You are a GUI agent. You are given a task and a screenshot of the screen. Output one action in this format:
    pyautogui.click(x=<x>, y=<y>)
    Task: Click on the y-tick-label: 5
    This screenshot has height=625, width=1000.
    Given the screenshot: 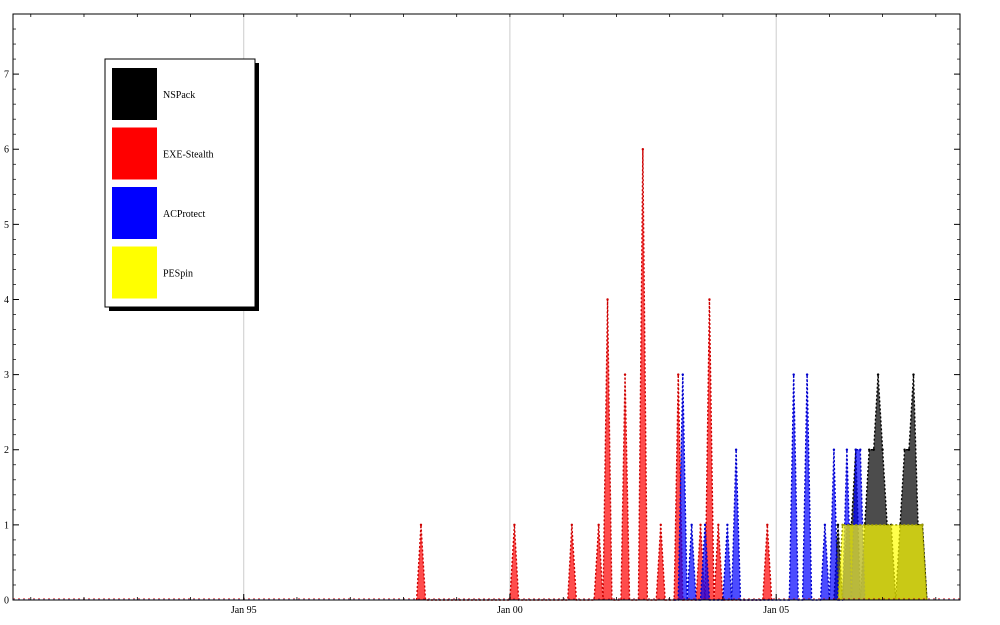 What is the action you would take?
    pyautogui.click(x=6, y=225)
    